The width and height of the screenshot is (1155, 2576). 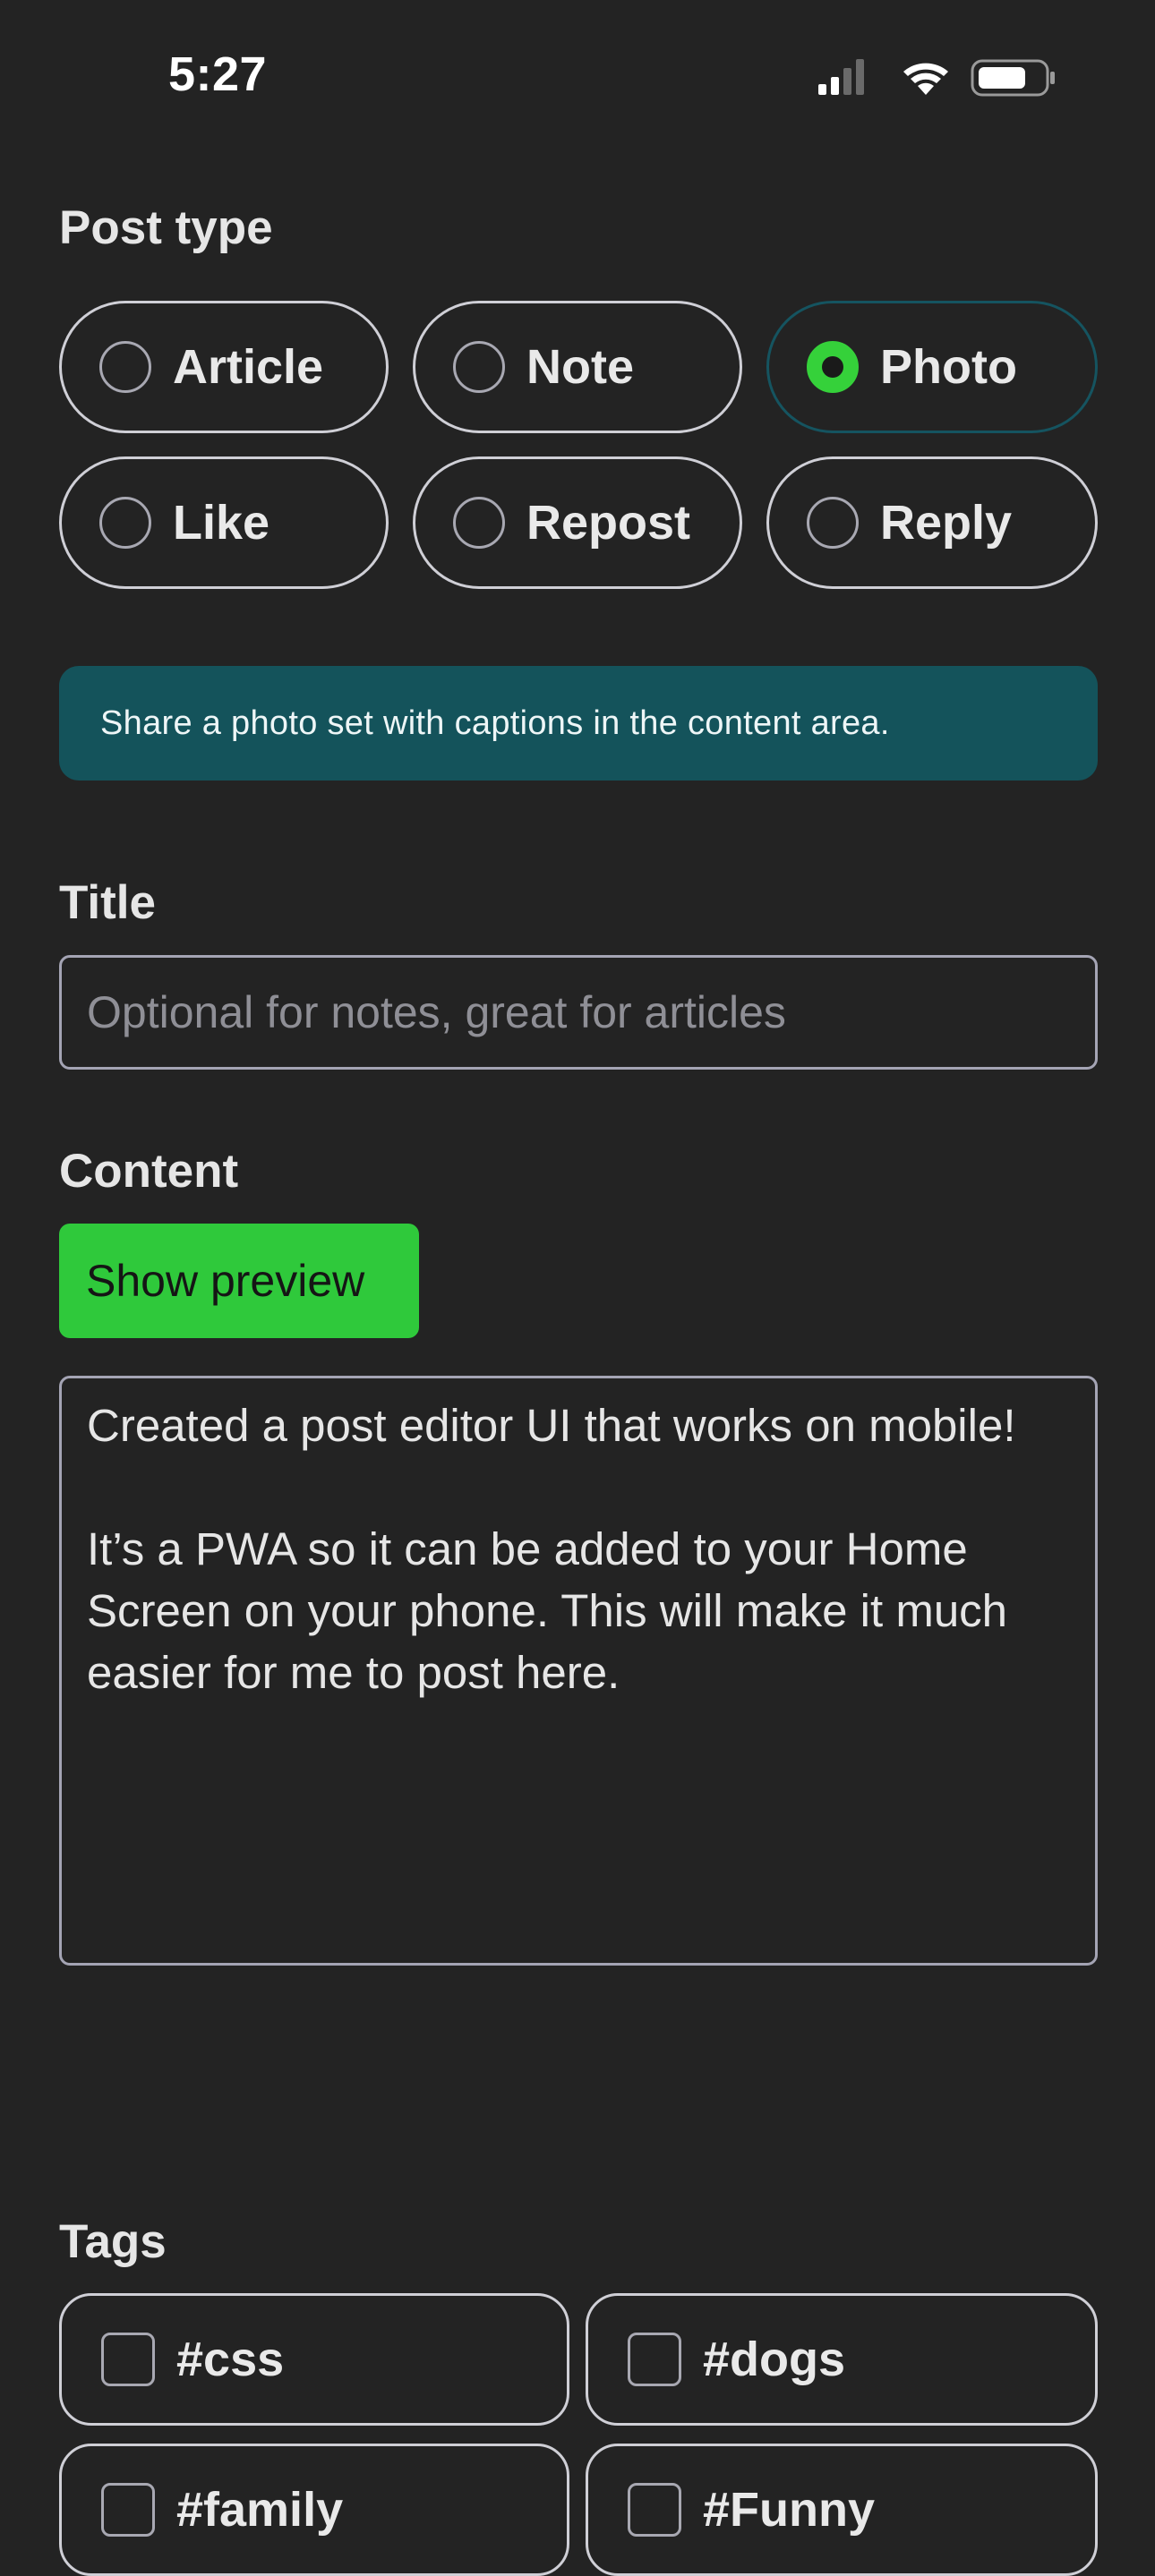 What do you see at coordinates (260, 2510) in the screenshot?
I see `tag-label: #family` at bounding box center [260, 2510].